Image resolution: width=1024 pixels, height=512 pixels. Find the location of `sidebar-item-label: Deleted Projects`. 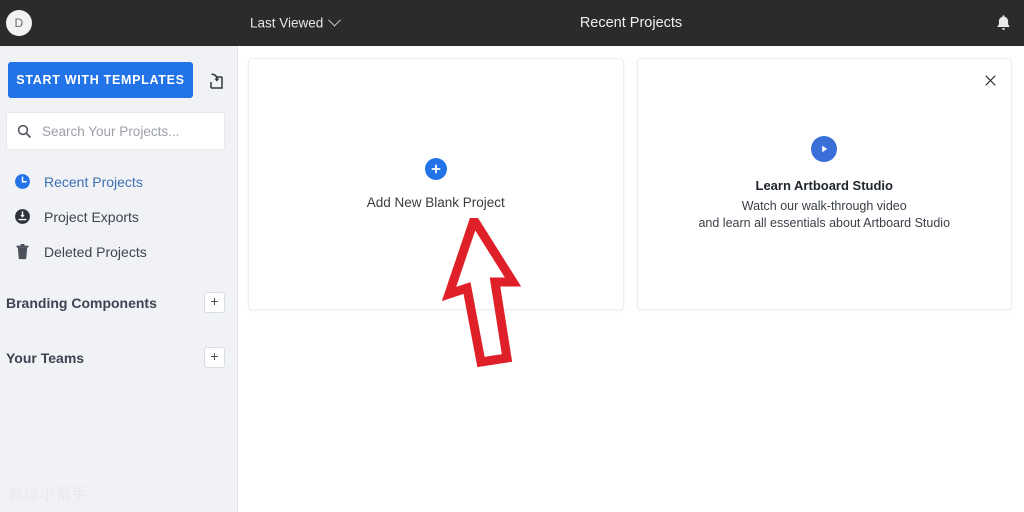

sidebar-item-label: Deleted Projects is located at coordinates (95, 251).